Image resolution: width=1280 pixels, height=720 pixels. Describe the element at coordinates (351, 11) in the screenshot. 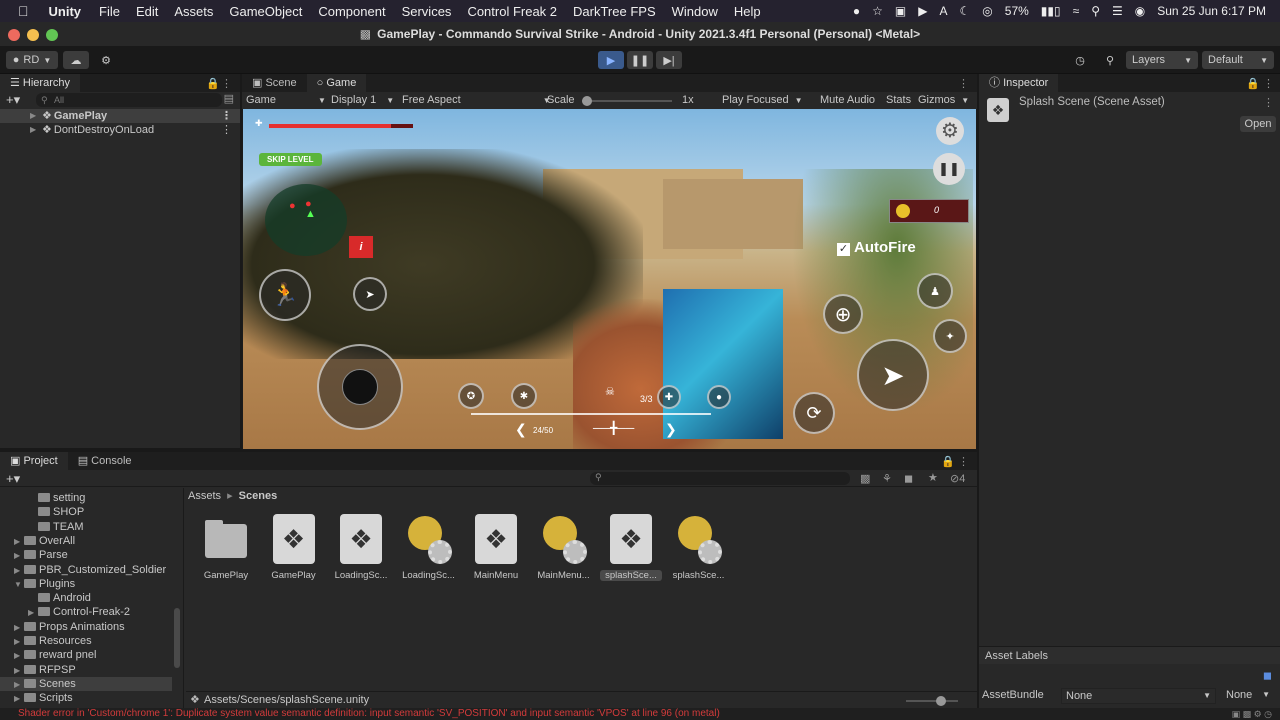

I see `menu-component: Component` at that location.